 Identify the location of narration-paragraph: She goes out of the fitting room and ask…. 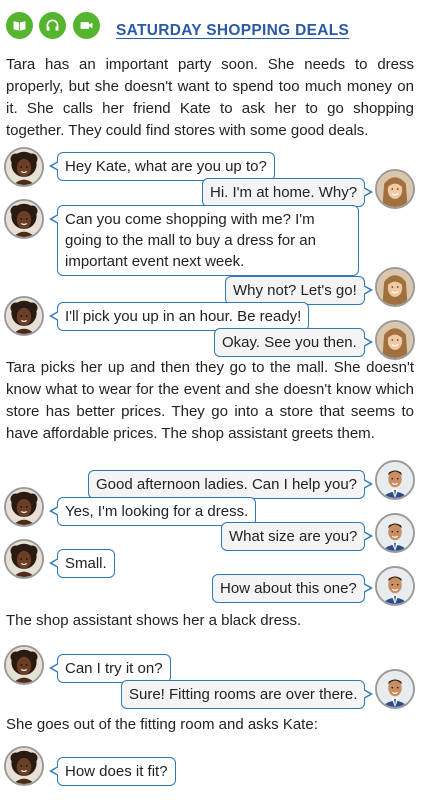
(162, 724).